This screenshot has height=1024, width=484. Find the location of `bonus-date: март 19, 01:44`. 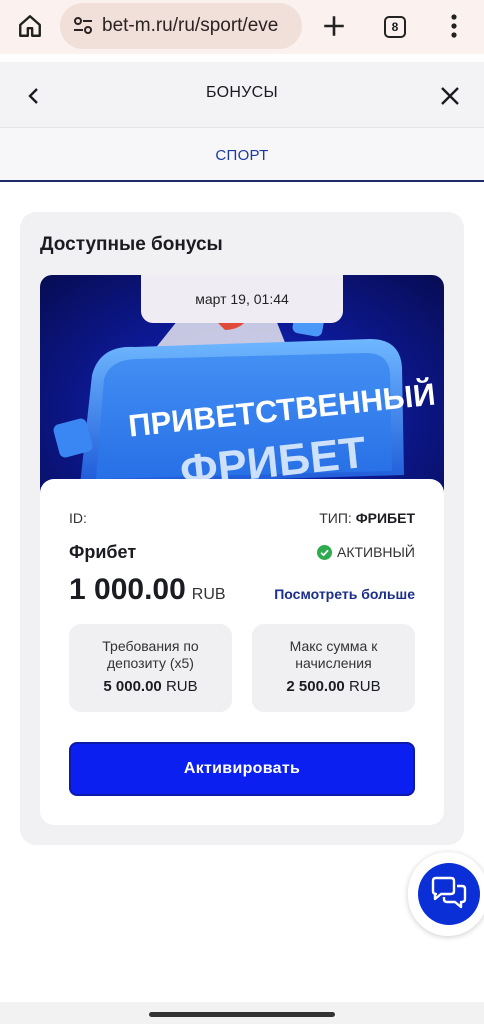

bonus-date: март 19, 01:44 is located at coordinates (242, 299).